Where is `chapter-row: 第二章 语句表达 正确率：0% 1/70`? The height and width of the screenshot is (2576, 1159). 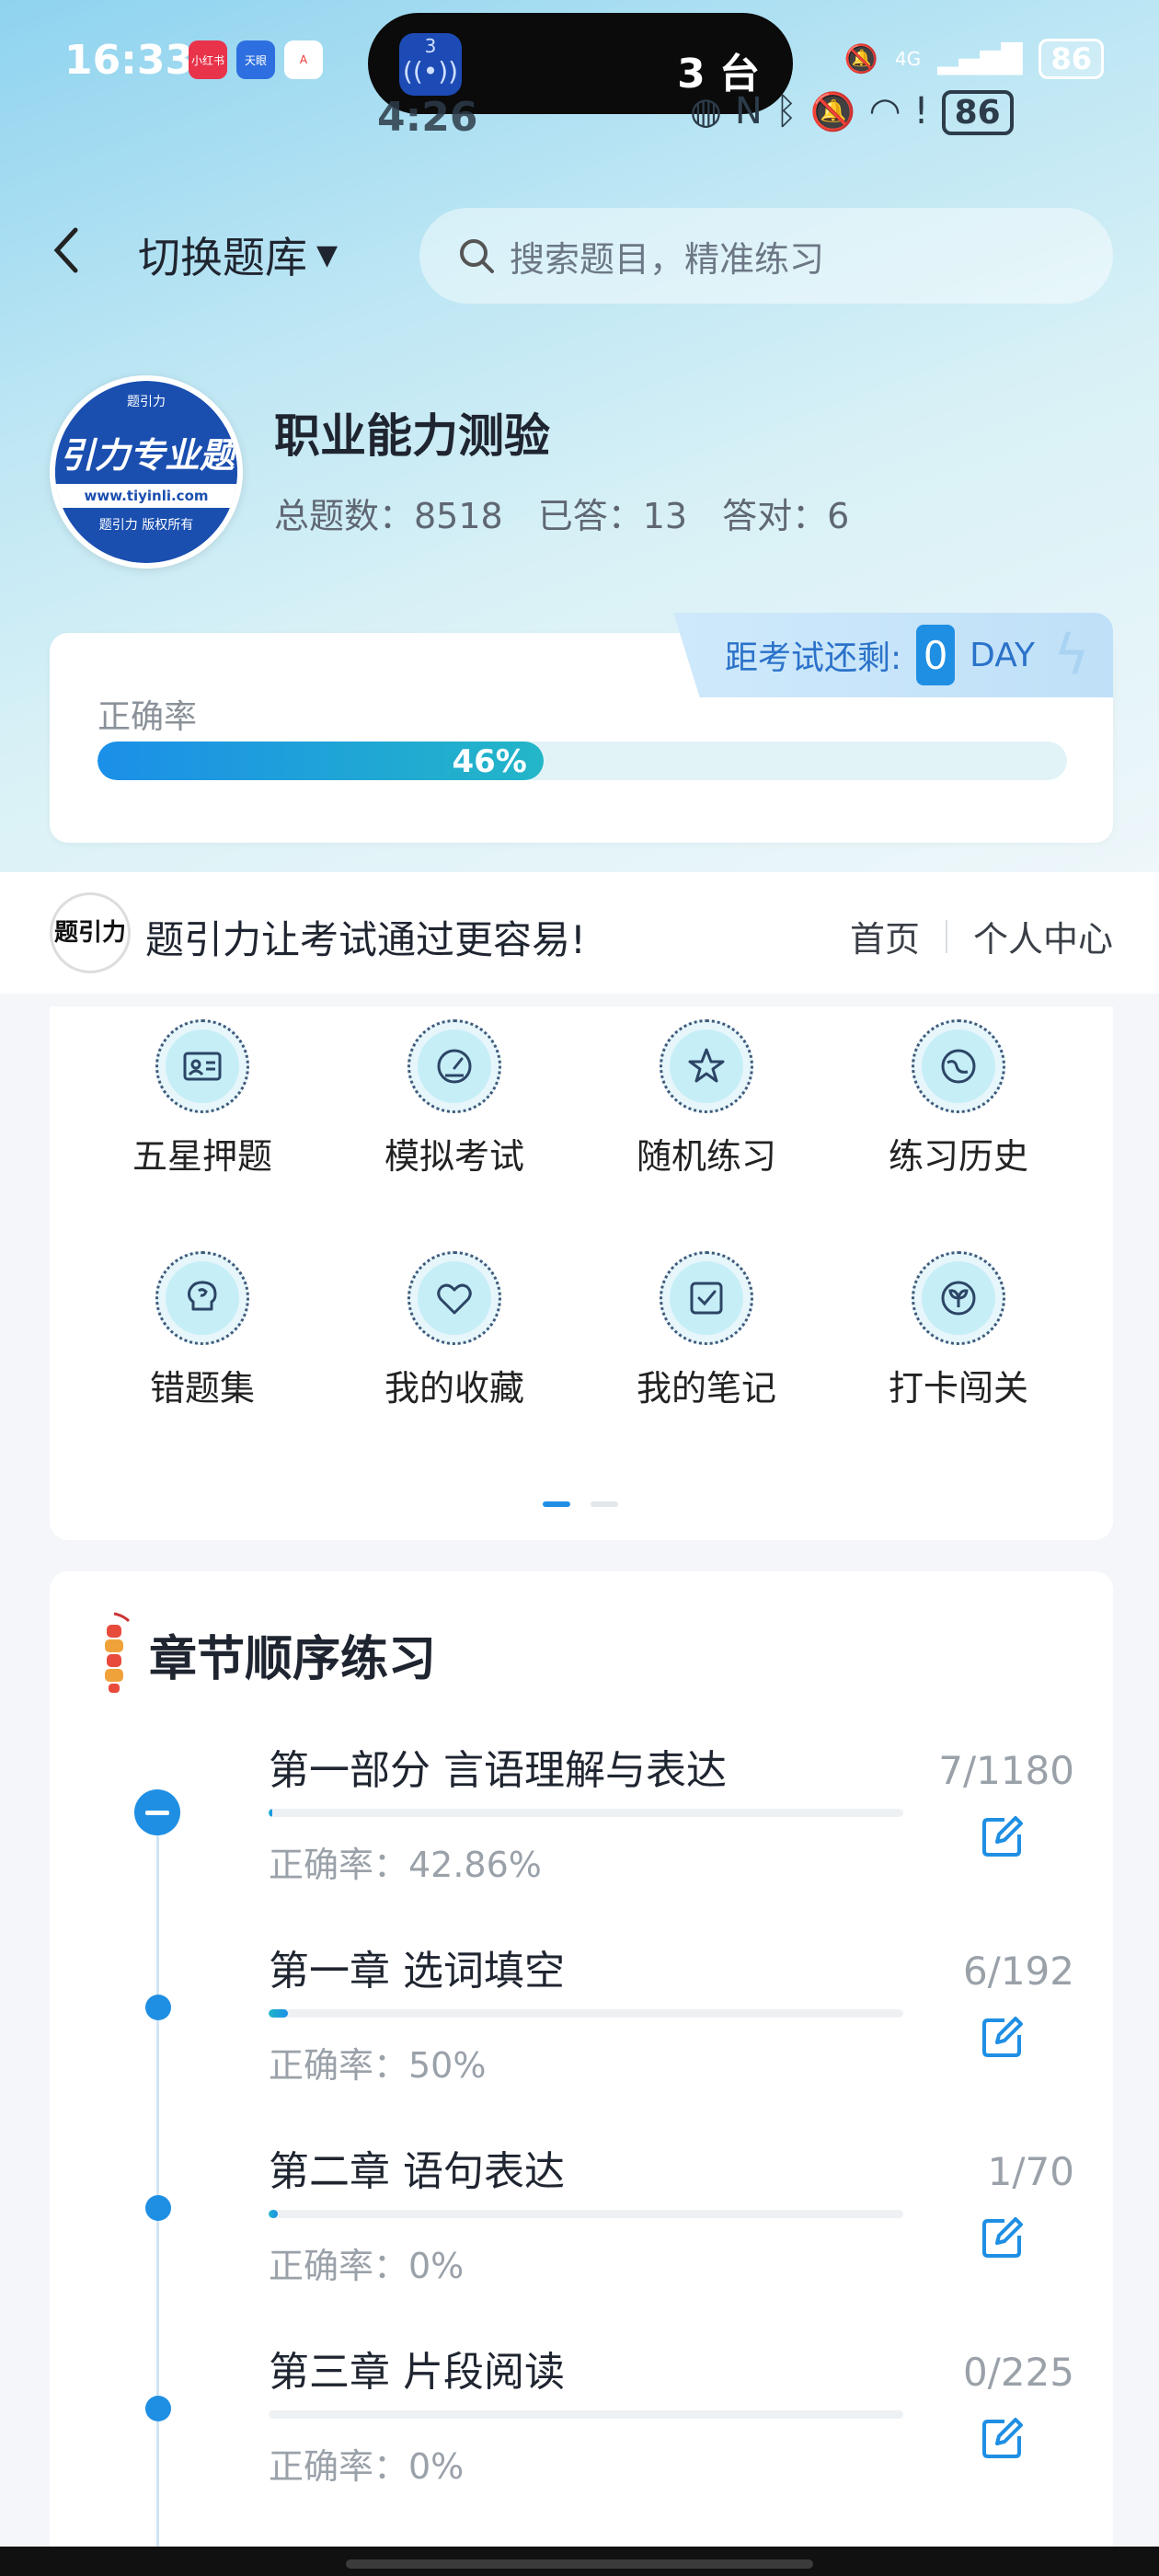
chapter-row: 第二章 语句表达 正确率：0% 1/70 is located at coordinates (581, 2230).